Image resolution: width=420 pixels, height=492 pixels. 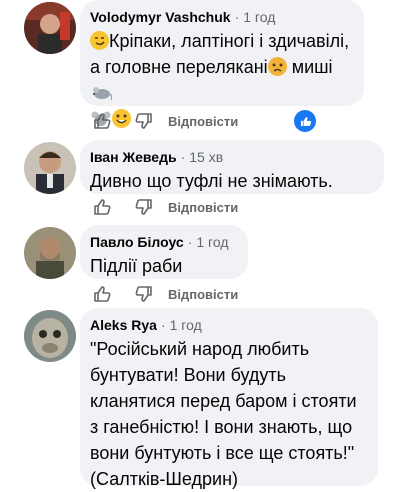 I want to click on comment-line: вони бунтують і все ще стоять!", so click(x=222, y=453).